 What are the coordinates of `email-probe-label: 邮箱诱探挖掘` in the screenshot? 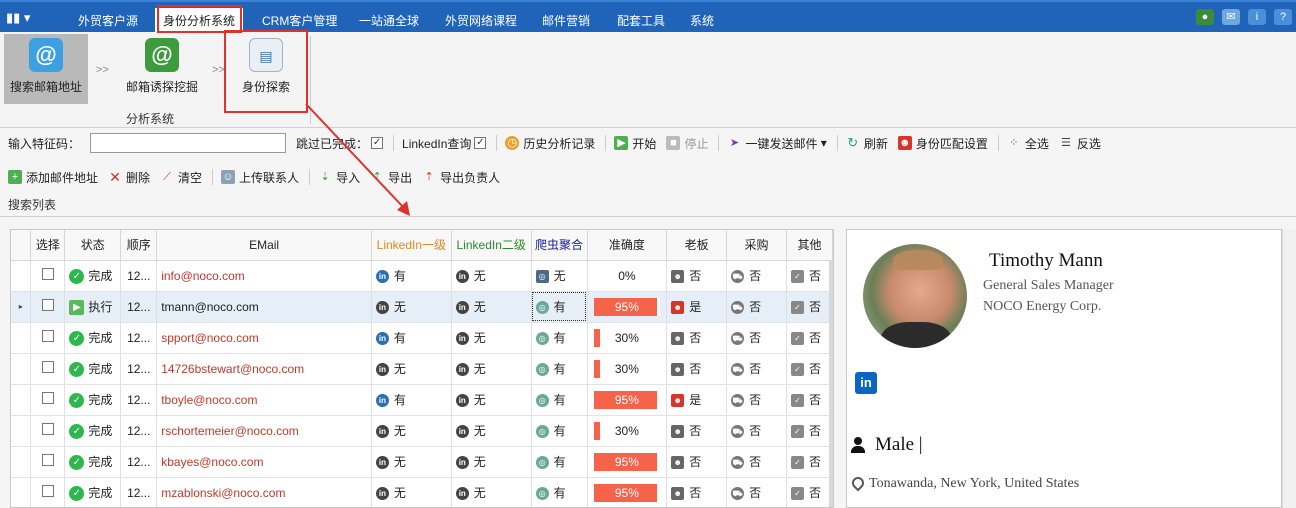 It's located at (161, 87).